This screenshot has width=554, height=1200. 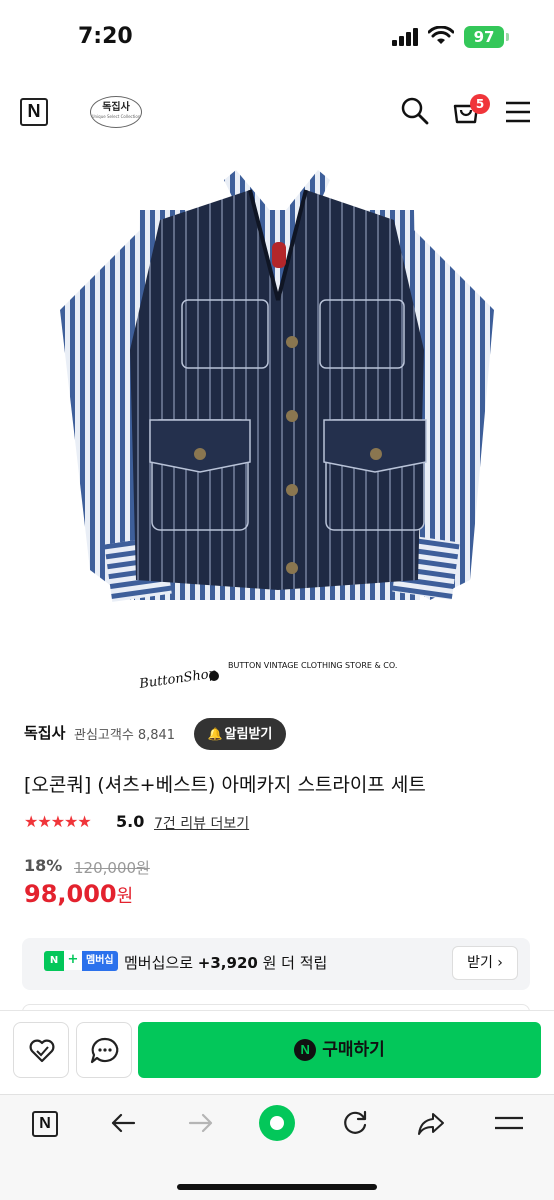 I want to click on search-icon, so click(x=415, y=113).